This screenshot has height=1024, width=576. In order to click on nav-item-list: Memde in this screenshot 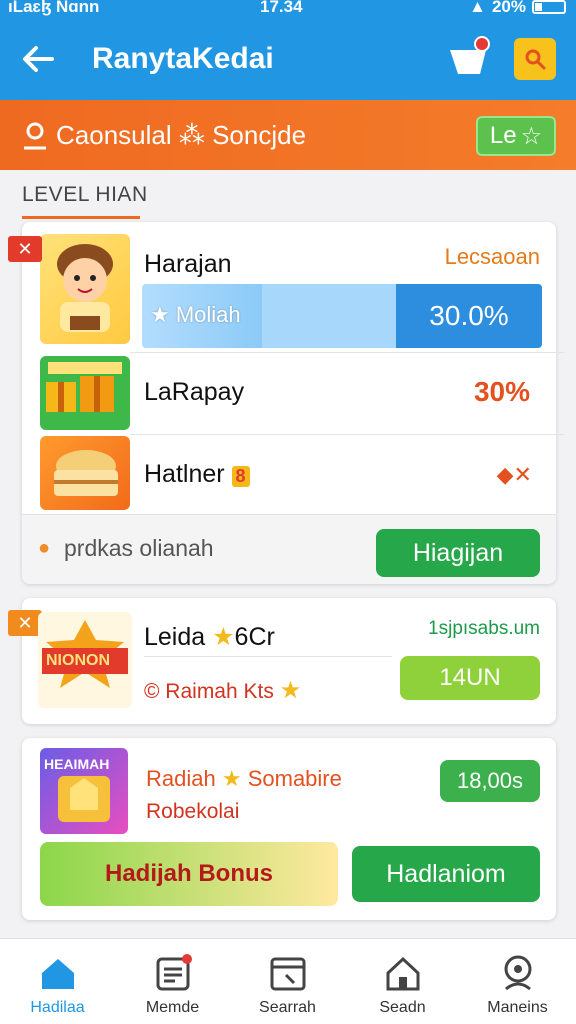, I will do `click(172, 981)`.